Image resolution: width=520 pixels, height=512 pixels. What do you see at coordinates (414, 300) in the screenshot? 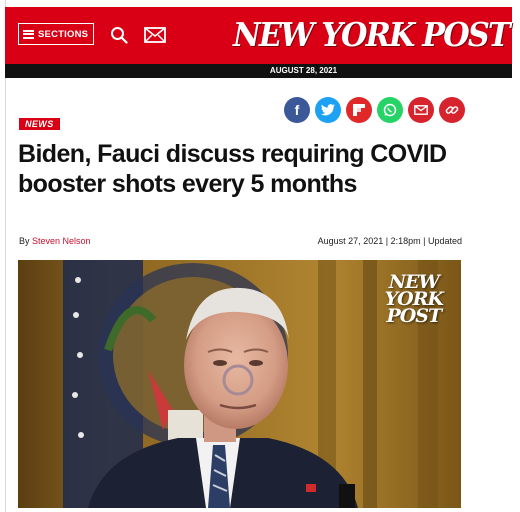
I see `photo-watermark: NEW YORK POST` at bounding box center [414, 300].